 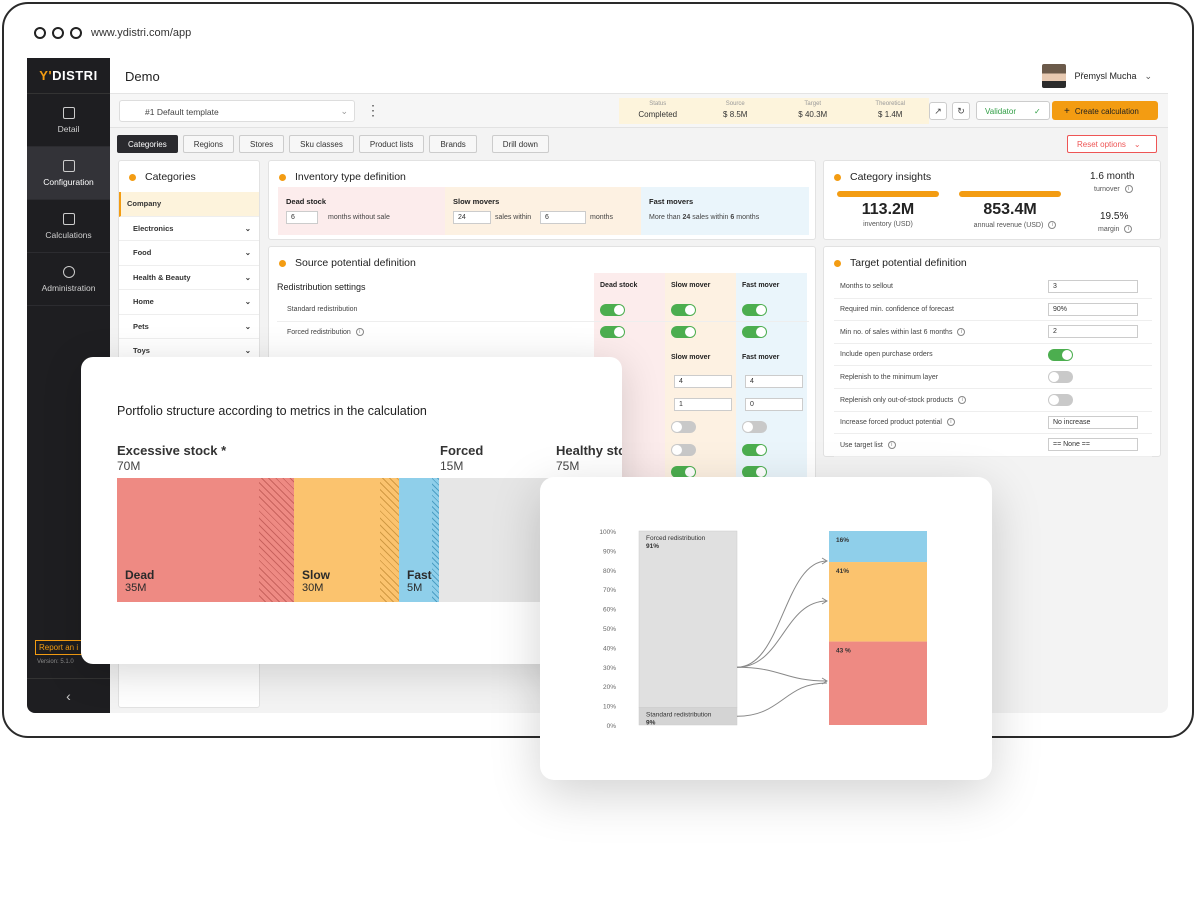 I want to click on forecast-confidence-input: 90%, so click(x=1093, y=309).